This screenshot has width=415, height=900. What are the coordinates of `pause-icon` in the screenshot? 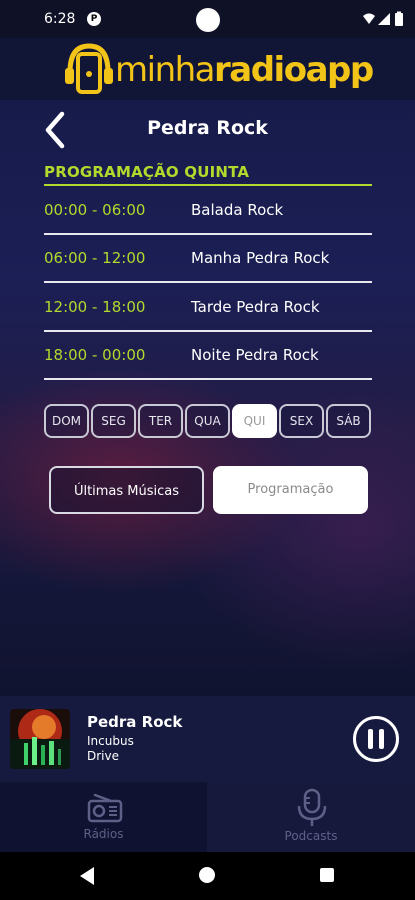 It's located at (376, 739).